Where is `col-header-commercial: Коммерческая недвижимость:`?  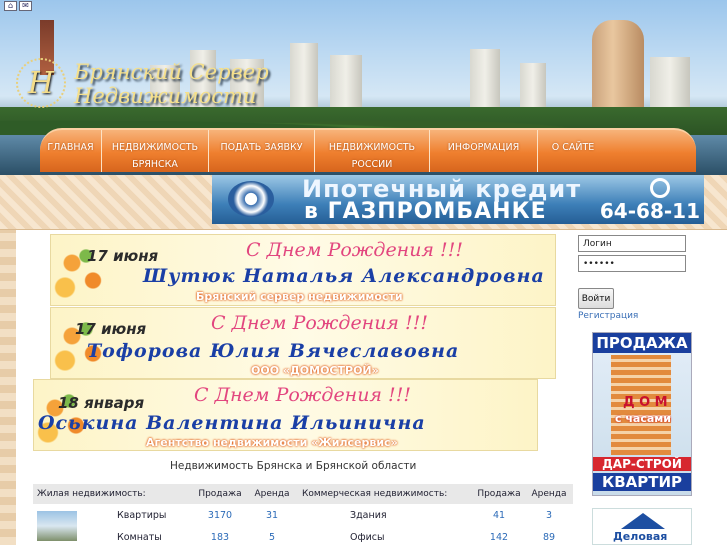
col-header-commercial: Коммерческая недвижимость: is located at coordinates (385, 494).